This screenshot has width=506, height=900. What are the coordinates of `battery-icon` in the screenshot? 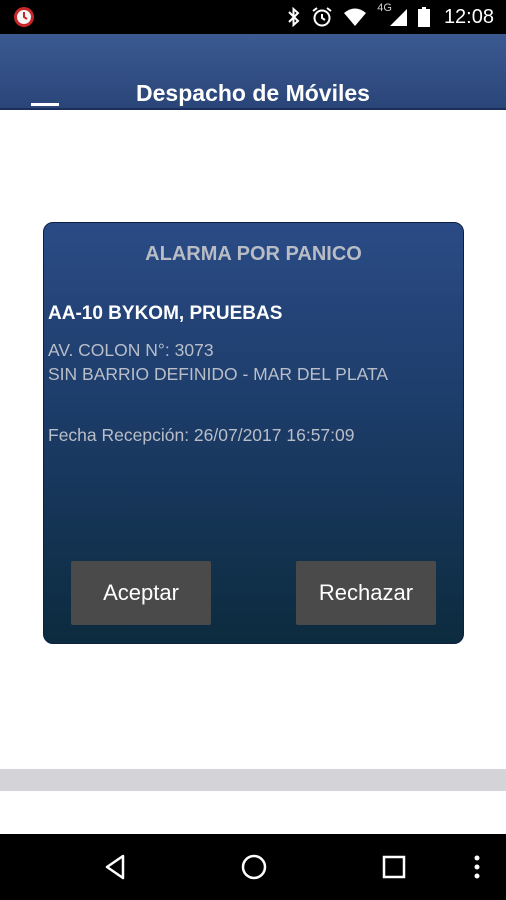 It's located at (423, 17).